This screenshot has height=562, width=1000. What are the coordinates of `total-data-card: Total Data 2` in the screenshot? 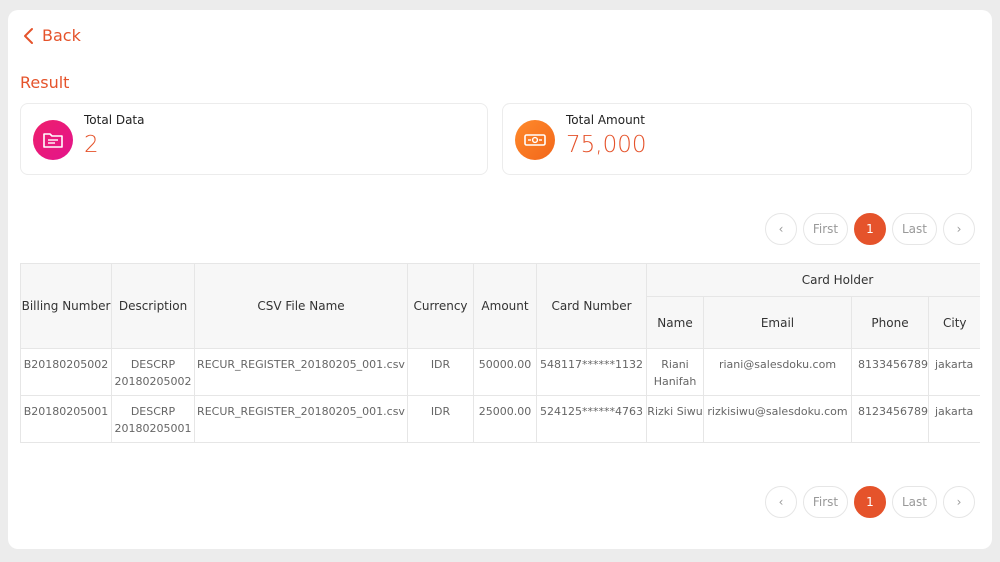 It's located at (254, 139).